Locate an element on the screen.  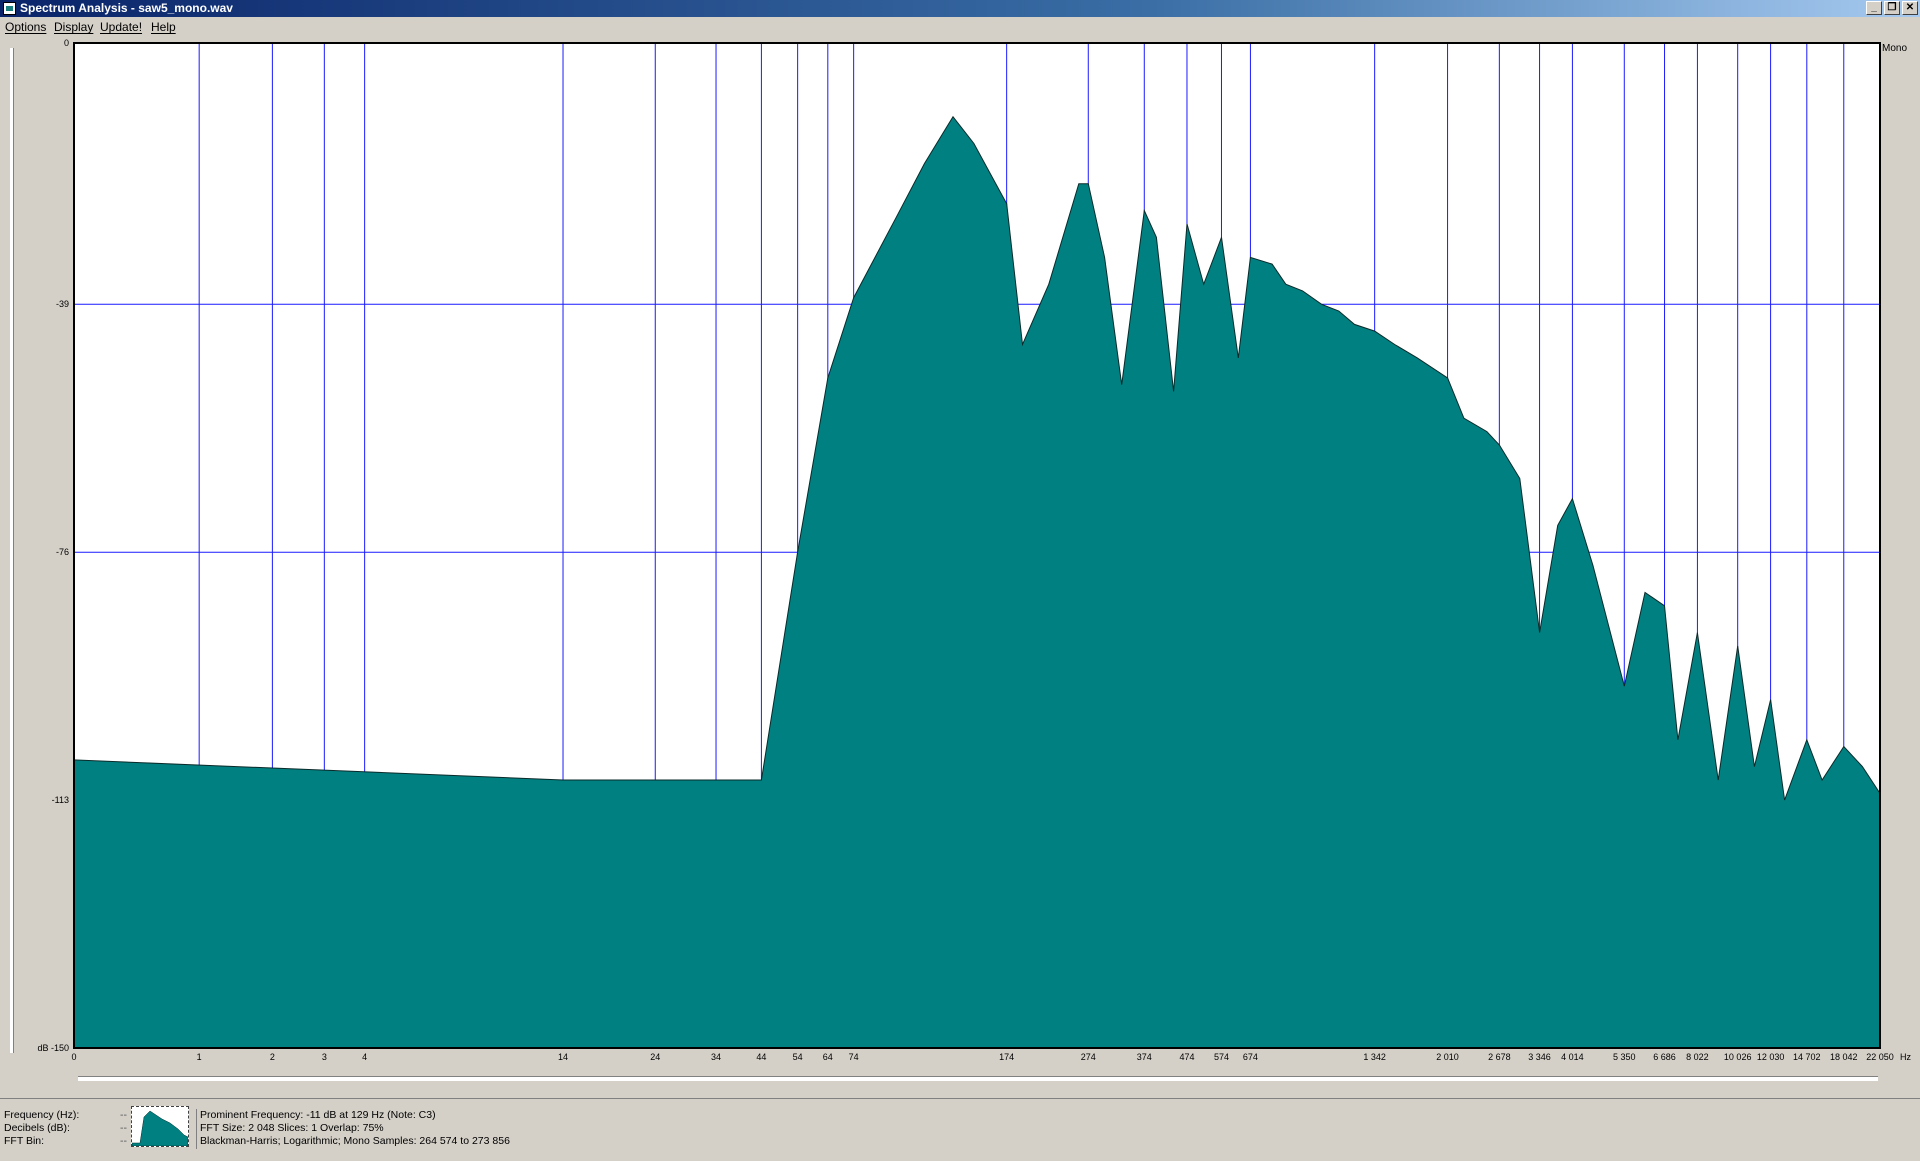
x-tick-label: 0 is located at coordinates (74, 1057).